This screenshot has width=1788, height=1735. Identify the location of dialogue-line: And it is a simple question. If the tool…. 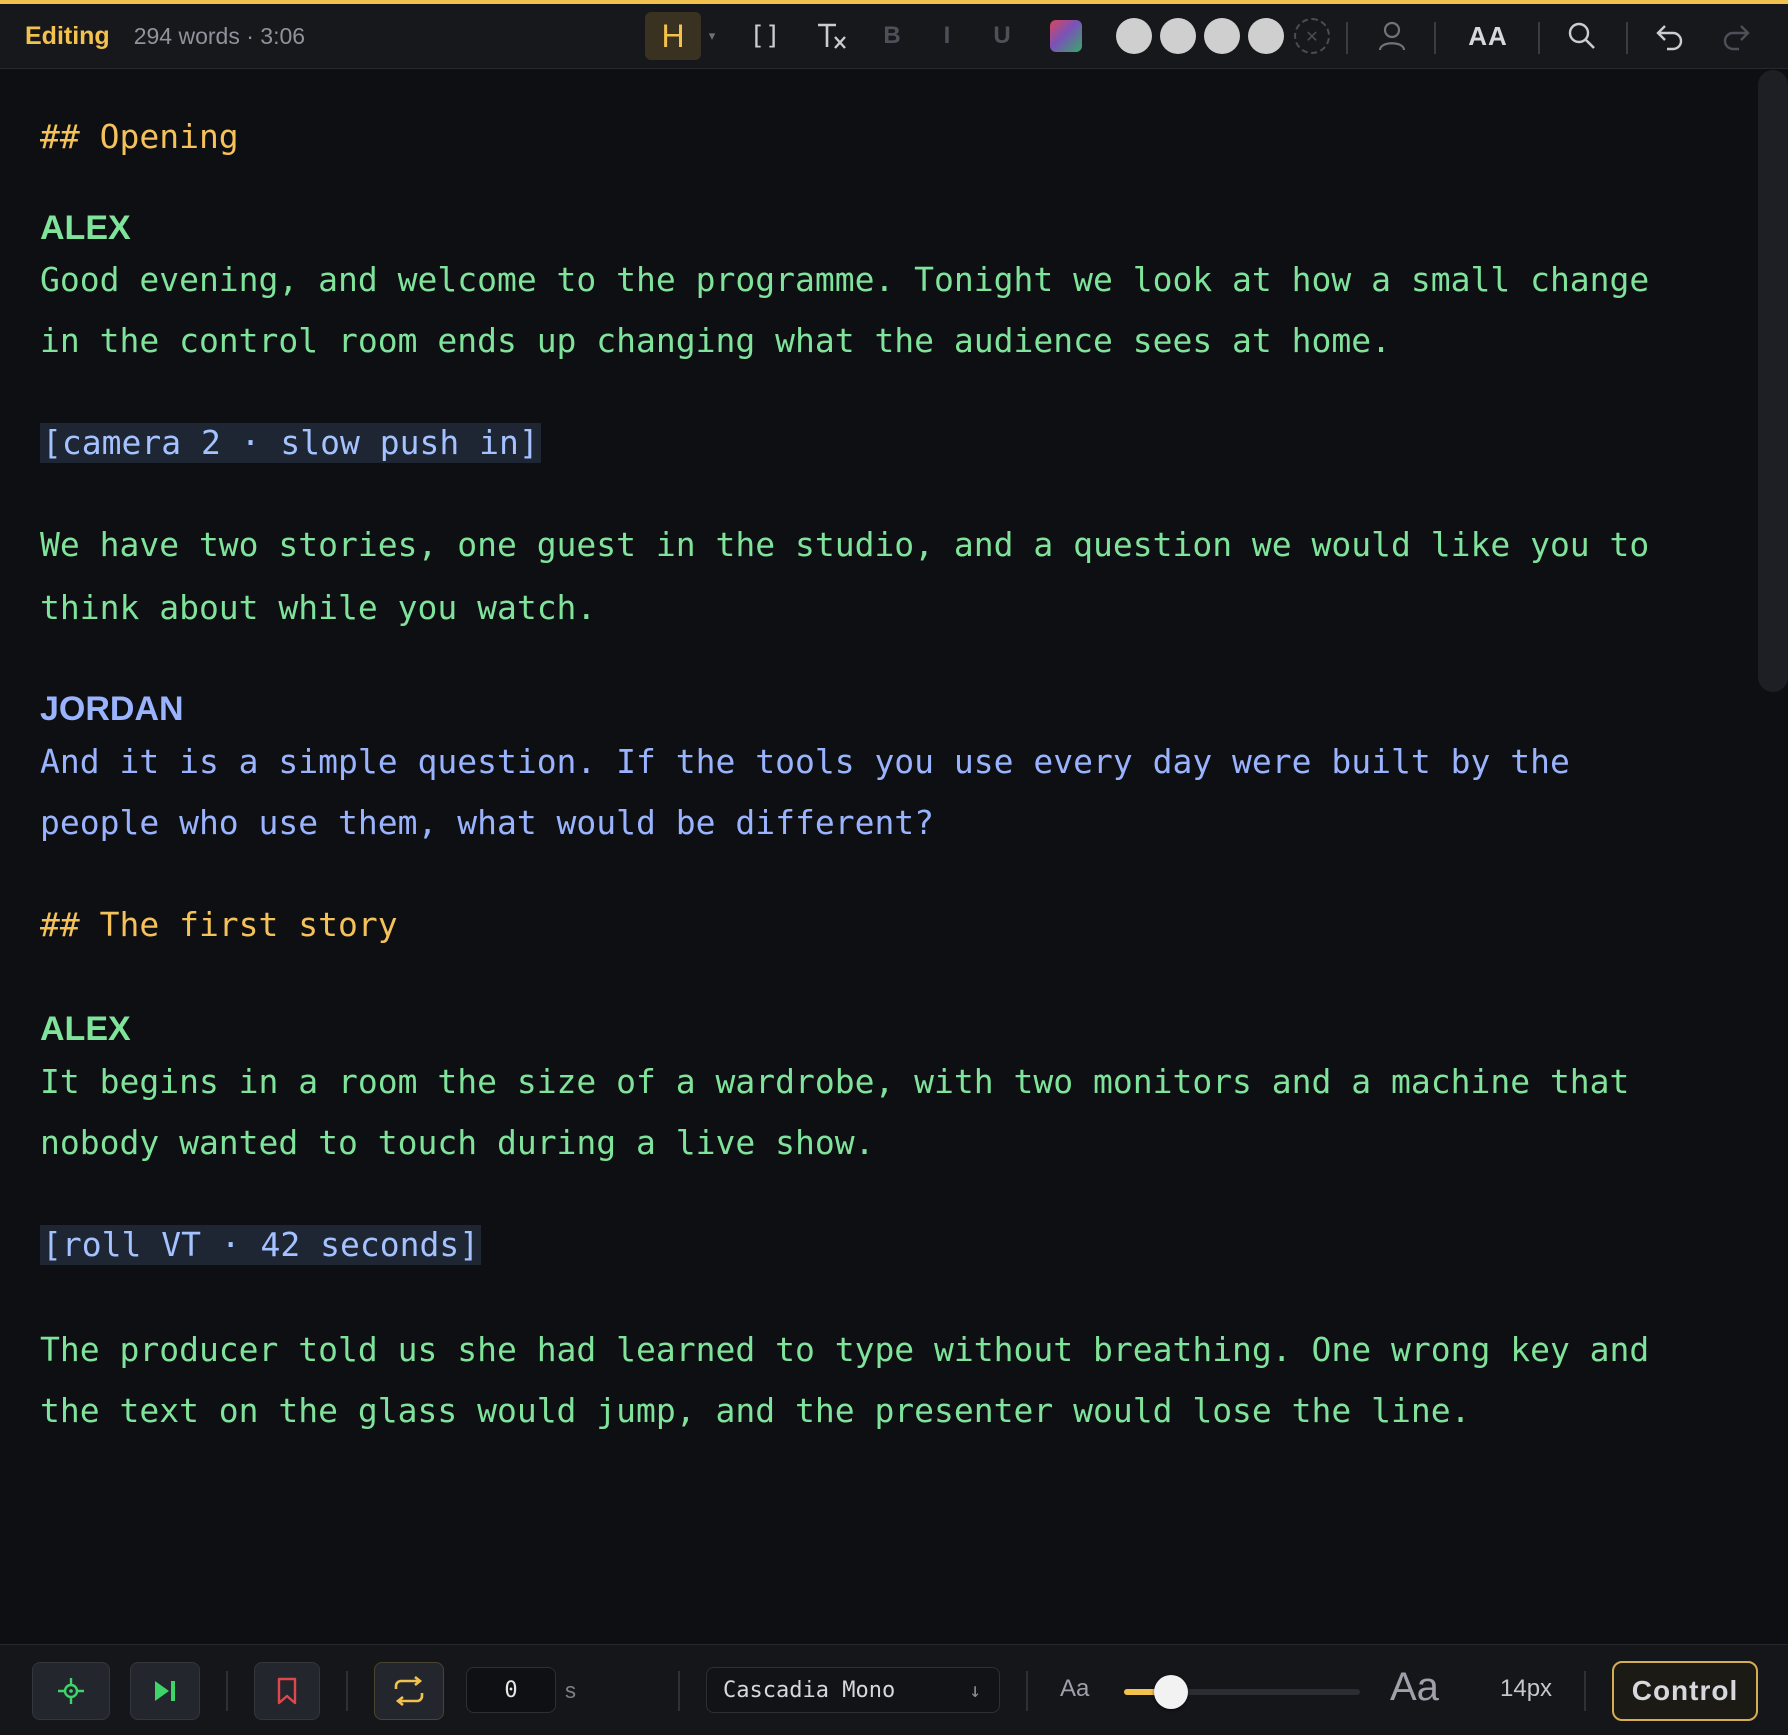
(805, 761).